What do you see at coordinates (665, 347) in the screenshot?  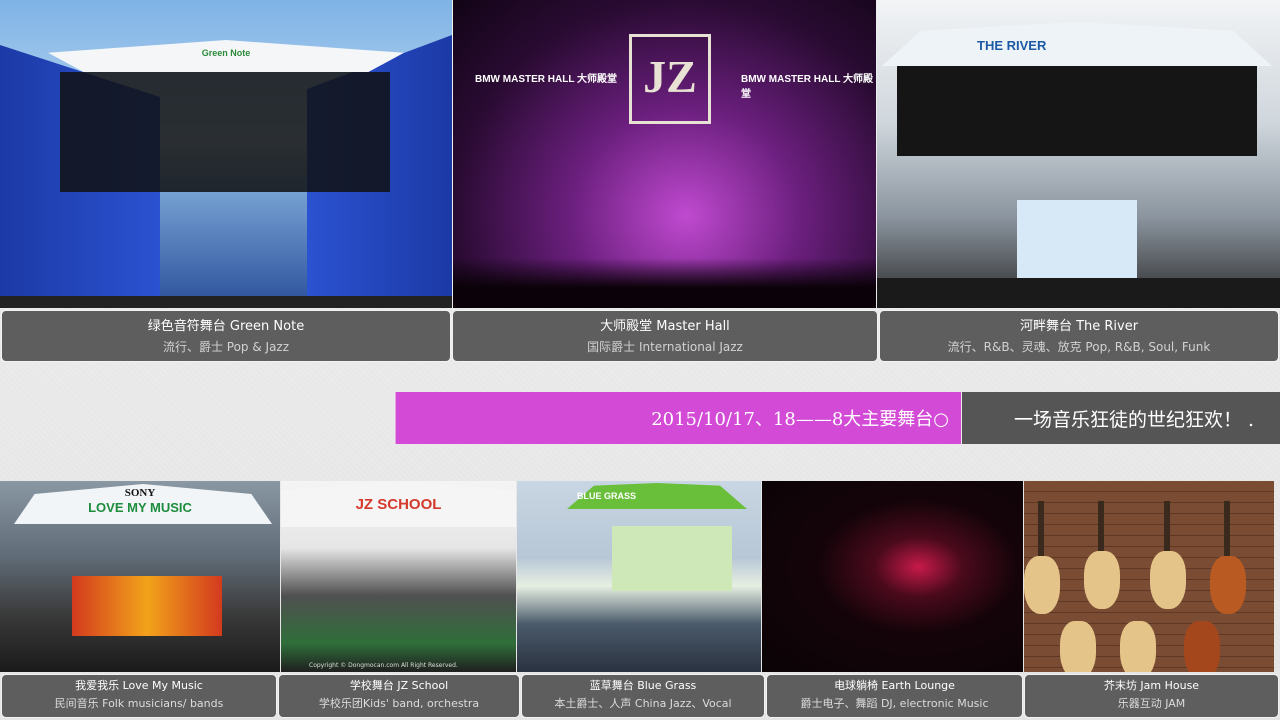 I see `stage-genre: 国际爵士 International Jazz` at bounding box center [665, 347].